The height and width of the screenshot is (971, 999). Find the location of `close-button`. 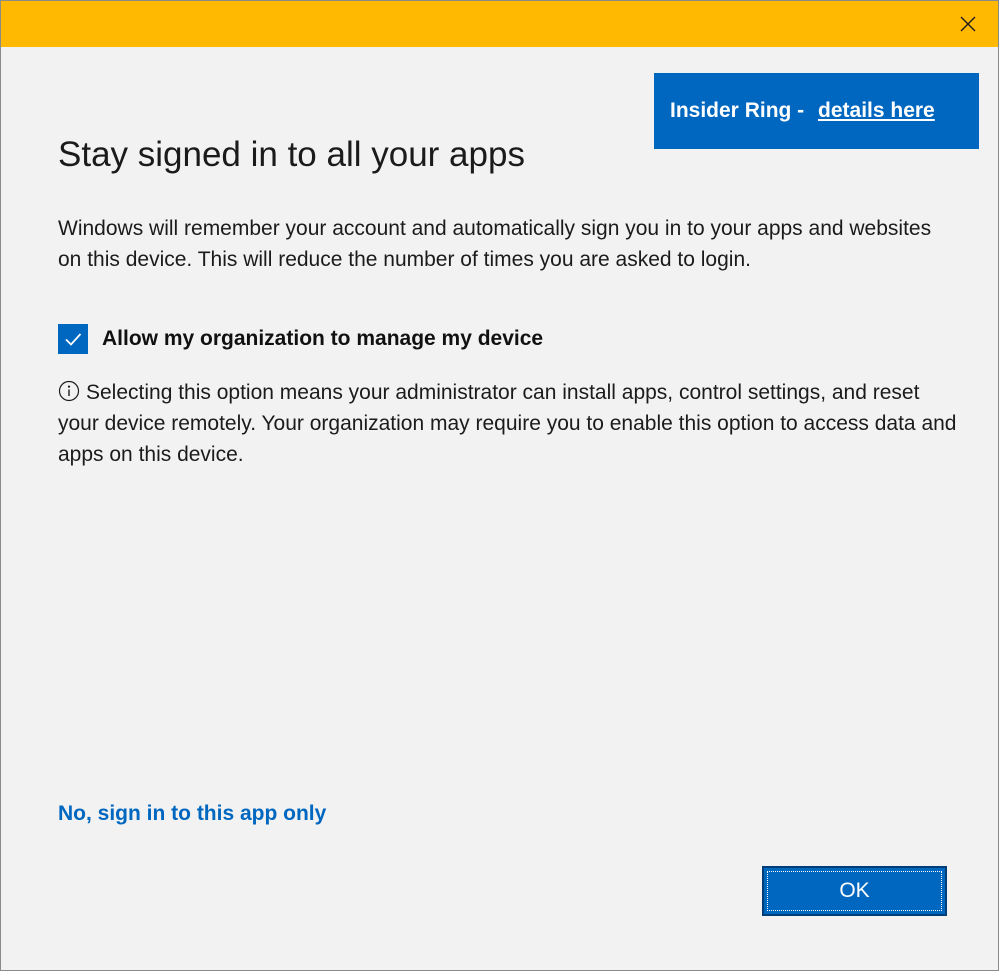

close-button is located at coordinates (968, 24).